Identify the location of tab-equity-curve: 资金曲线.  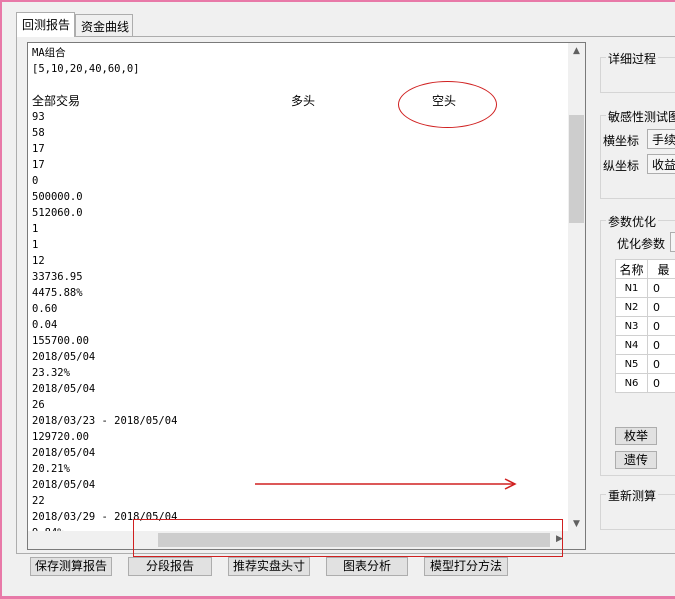
(104, 25).